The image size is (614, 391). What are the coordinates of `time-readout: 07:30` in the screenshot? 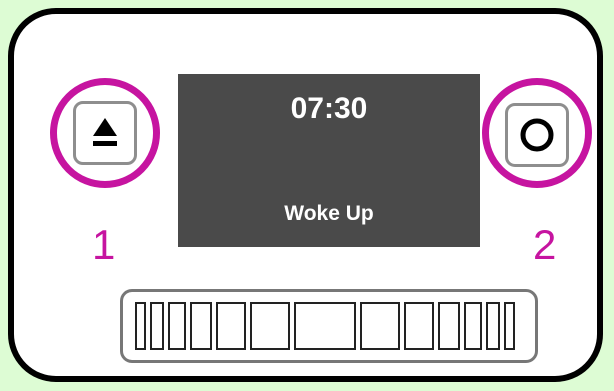 It's located at (329, 108).